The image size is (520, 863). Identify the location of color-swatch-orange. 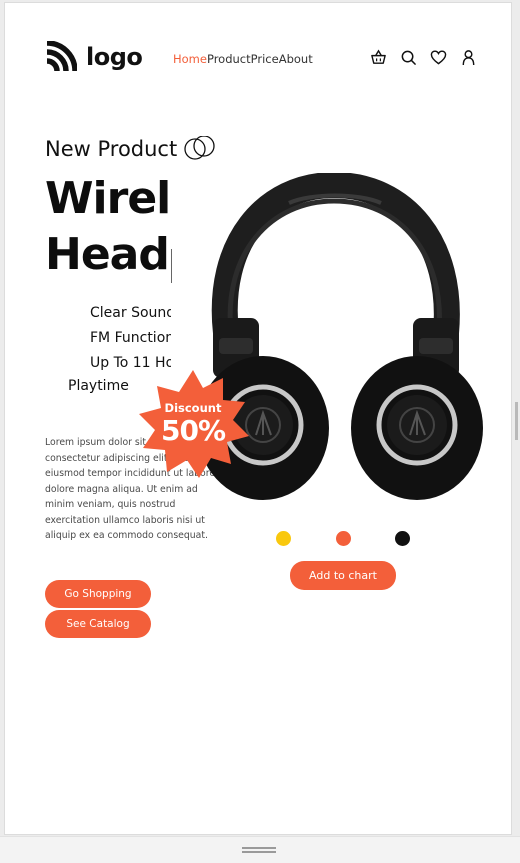
(343, 538).